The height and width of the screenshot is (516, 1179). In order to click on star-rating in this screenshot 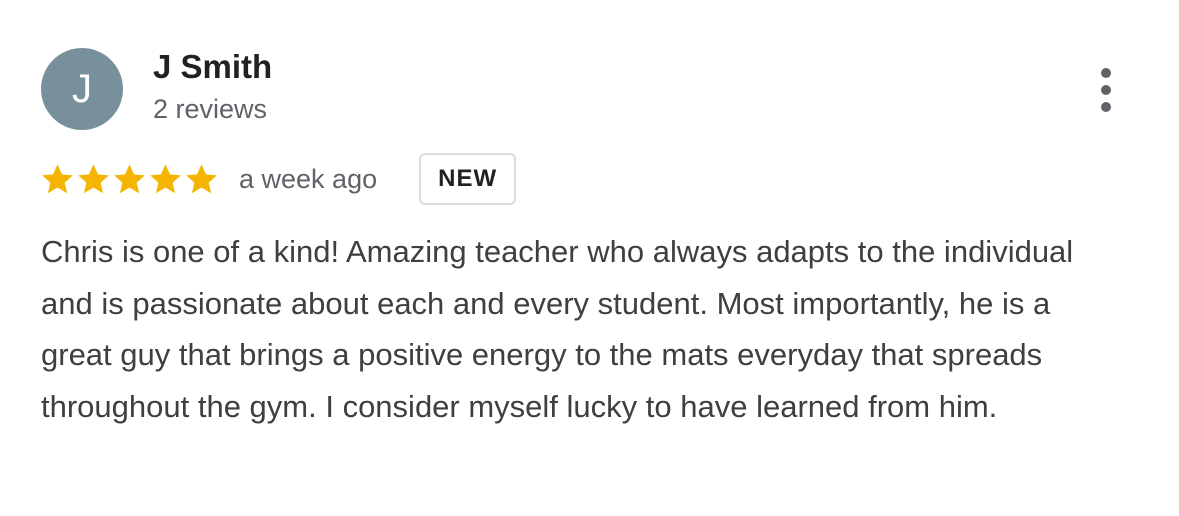, I will do `click(129, 179)`.